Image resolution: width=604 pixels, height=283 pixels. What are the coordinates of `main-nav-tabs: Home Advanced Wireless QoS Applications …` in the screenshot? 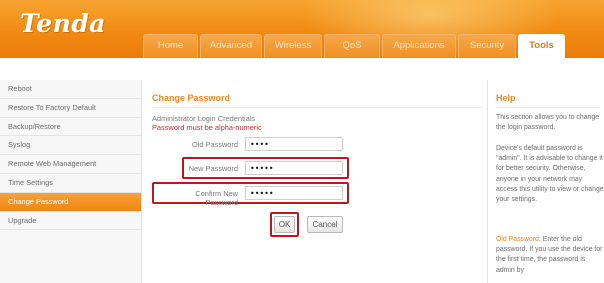 It's located at (354, 46).